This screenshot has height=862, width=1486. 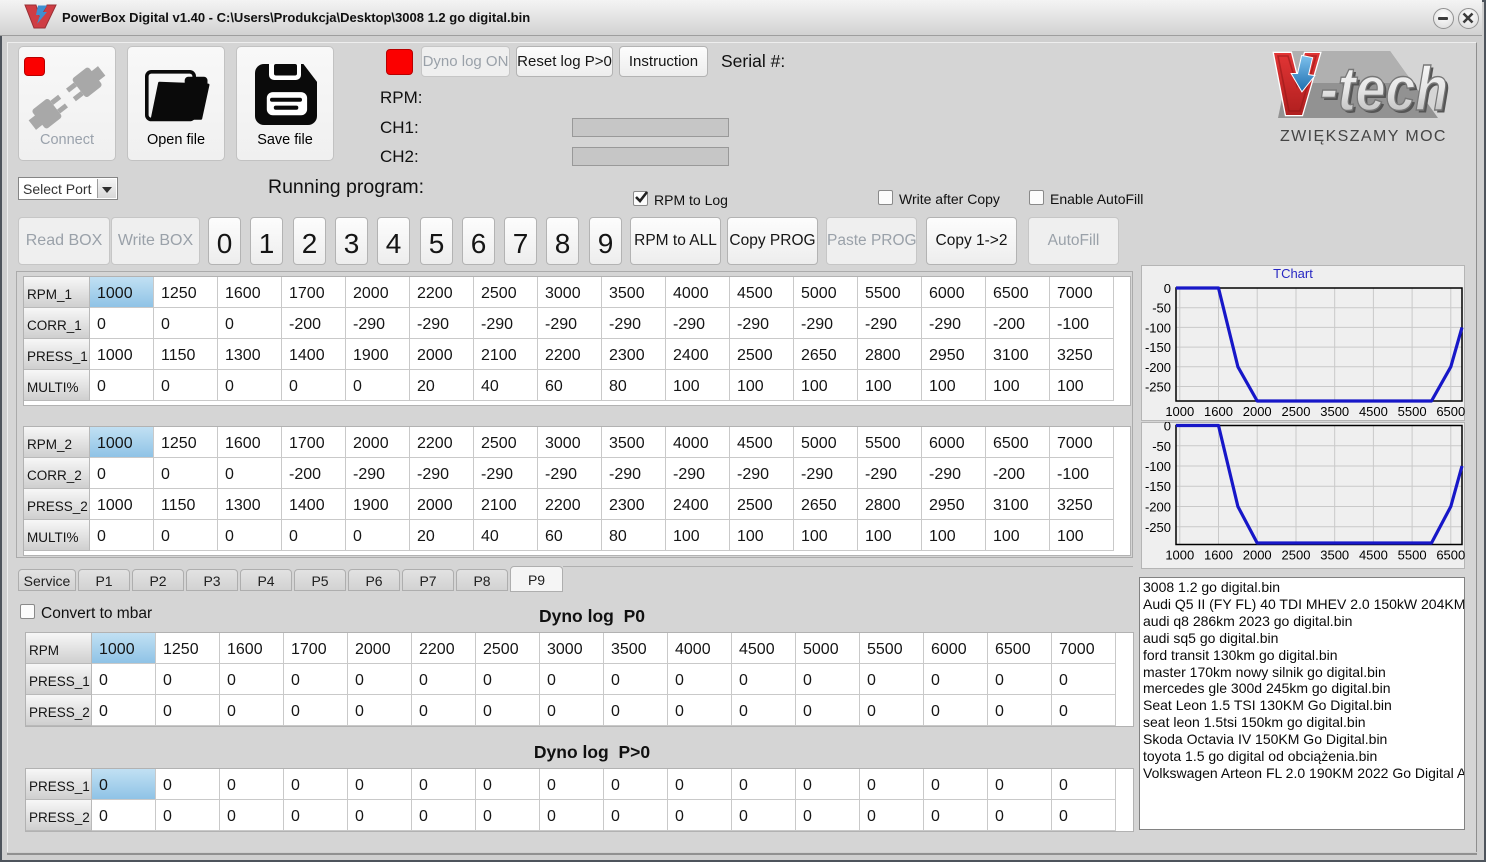 What do you see at coordinates (1363, 136) in the screenshot?
I see `svg-text: ZWIĘKSZAMY MOC` at bounding box center [1363, 136].